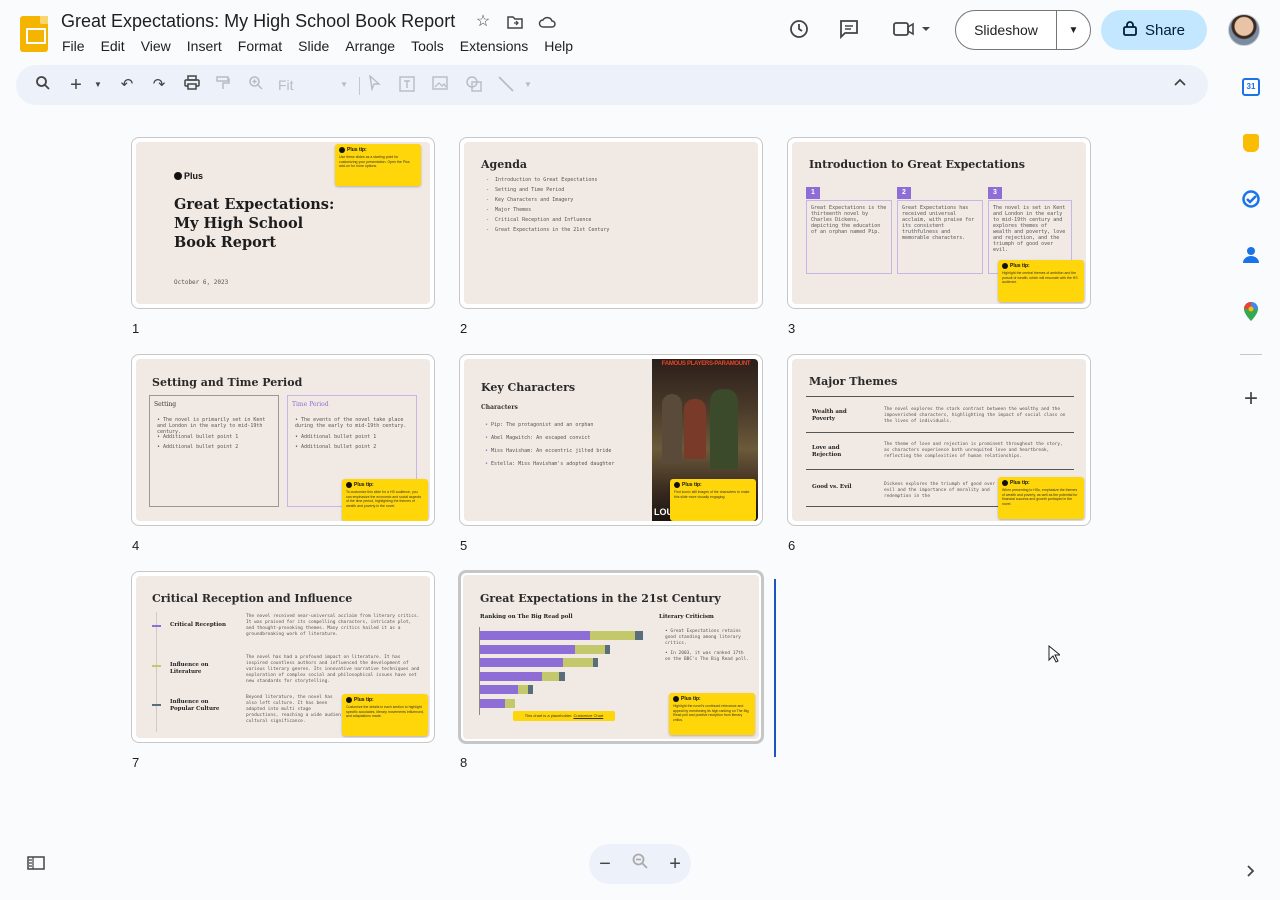 The height and width of the screenshot is (900, 1280). I want to click on comments-icon, so click(849, 30).